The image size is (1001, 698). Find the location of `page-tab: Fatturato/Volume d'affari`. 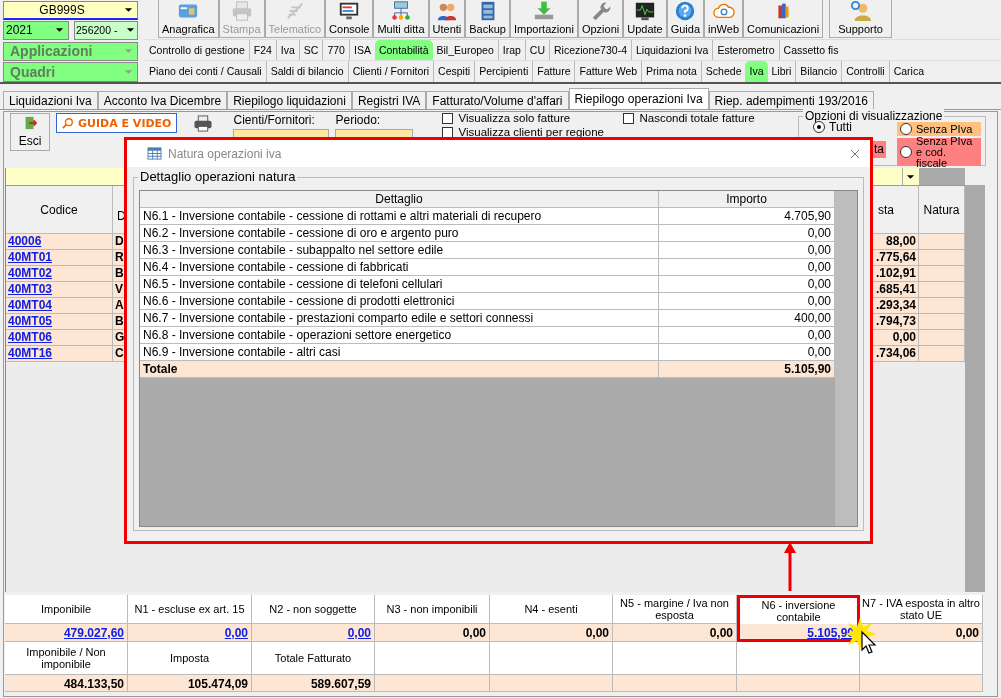

page-tab: Fatturato/Volume d'affari is located at coordinates (497, 100).